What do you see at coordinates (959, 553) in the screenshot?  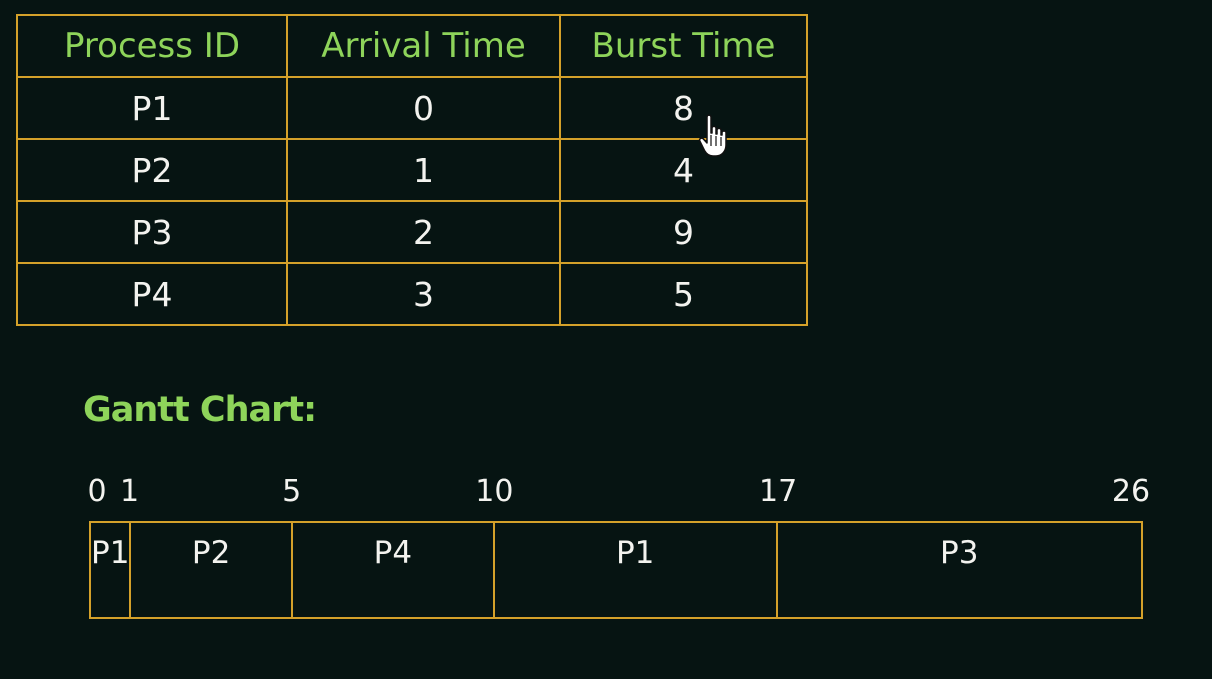 I see `gantt-segment-label: P3` at bounding box center [959, 553].